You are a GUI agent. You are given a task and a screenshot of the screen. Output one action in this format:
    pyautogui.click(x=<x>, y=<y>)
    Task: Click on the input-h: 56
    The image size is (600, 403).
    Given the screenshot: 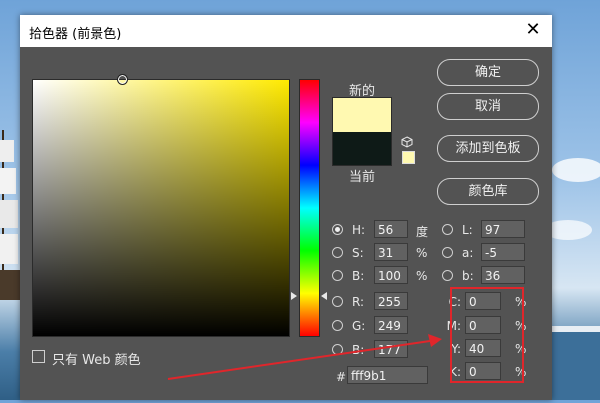 What is the action you would take?
    pyautogui.click(x=391, y=229)
    